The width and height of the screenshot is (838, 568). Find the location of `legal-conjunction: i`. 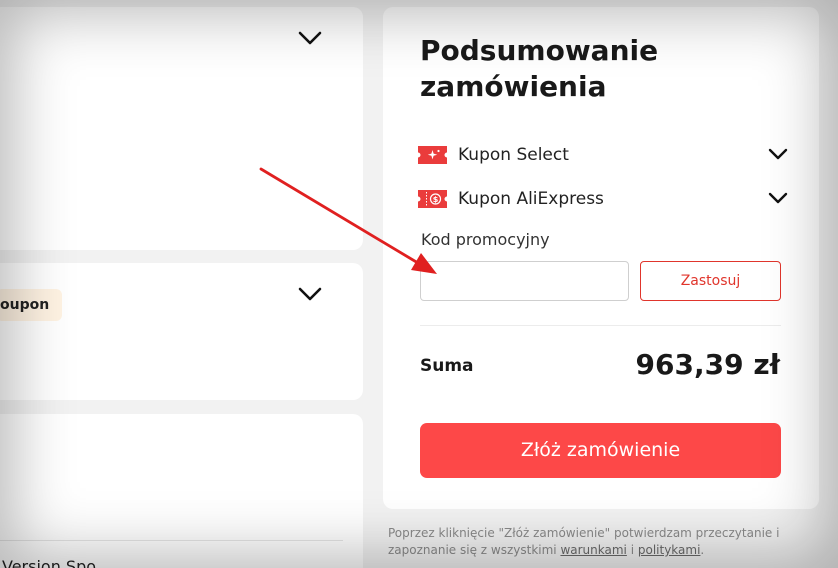

legal-conjunction: i is located at coordinates (632, 550).